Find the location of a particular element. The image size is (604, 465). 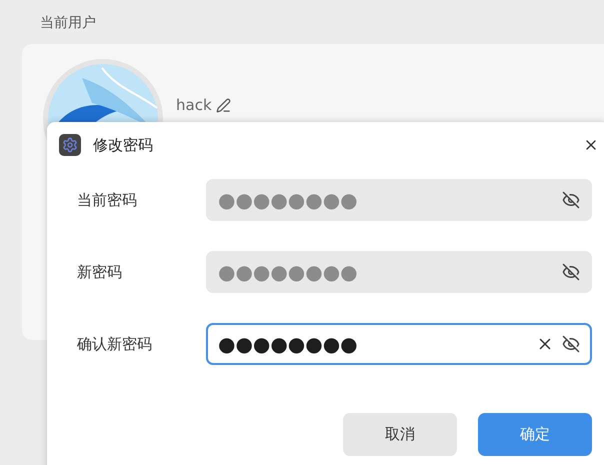

user-name: hack is located at coordinates (194, 105).